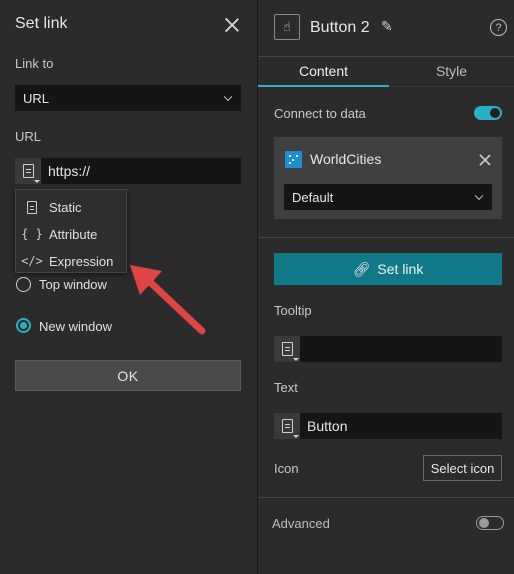 This screenshot has height=574, width=514. I want to click on datasource-view-value: Default, so click(313, 197).